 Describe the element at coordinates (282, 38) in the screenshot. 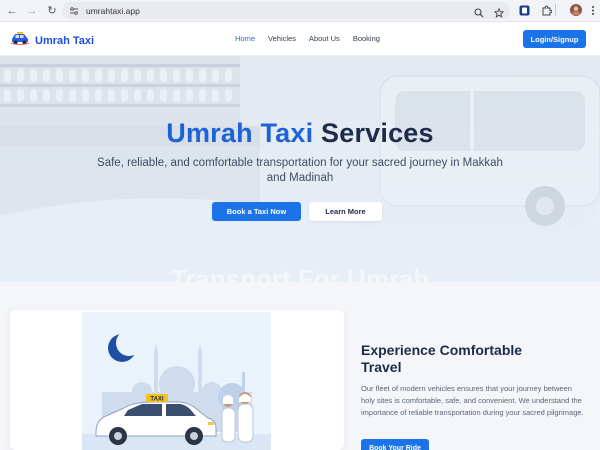

I see `nav-vehicles: Vehicles` at that location.